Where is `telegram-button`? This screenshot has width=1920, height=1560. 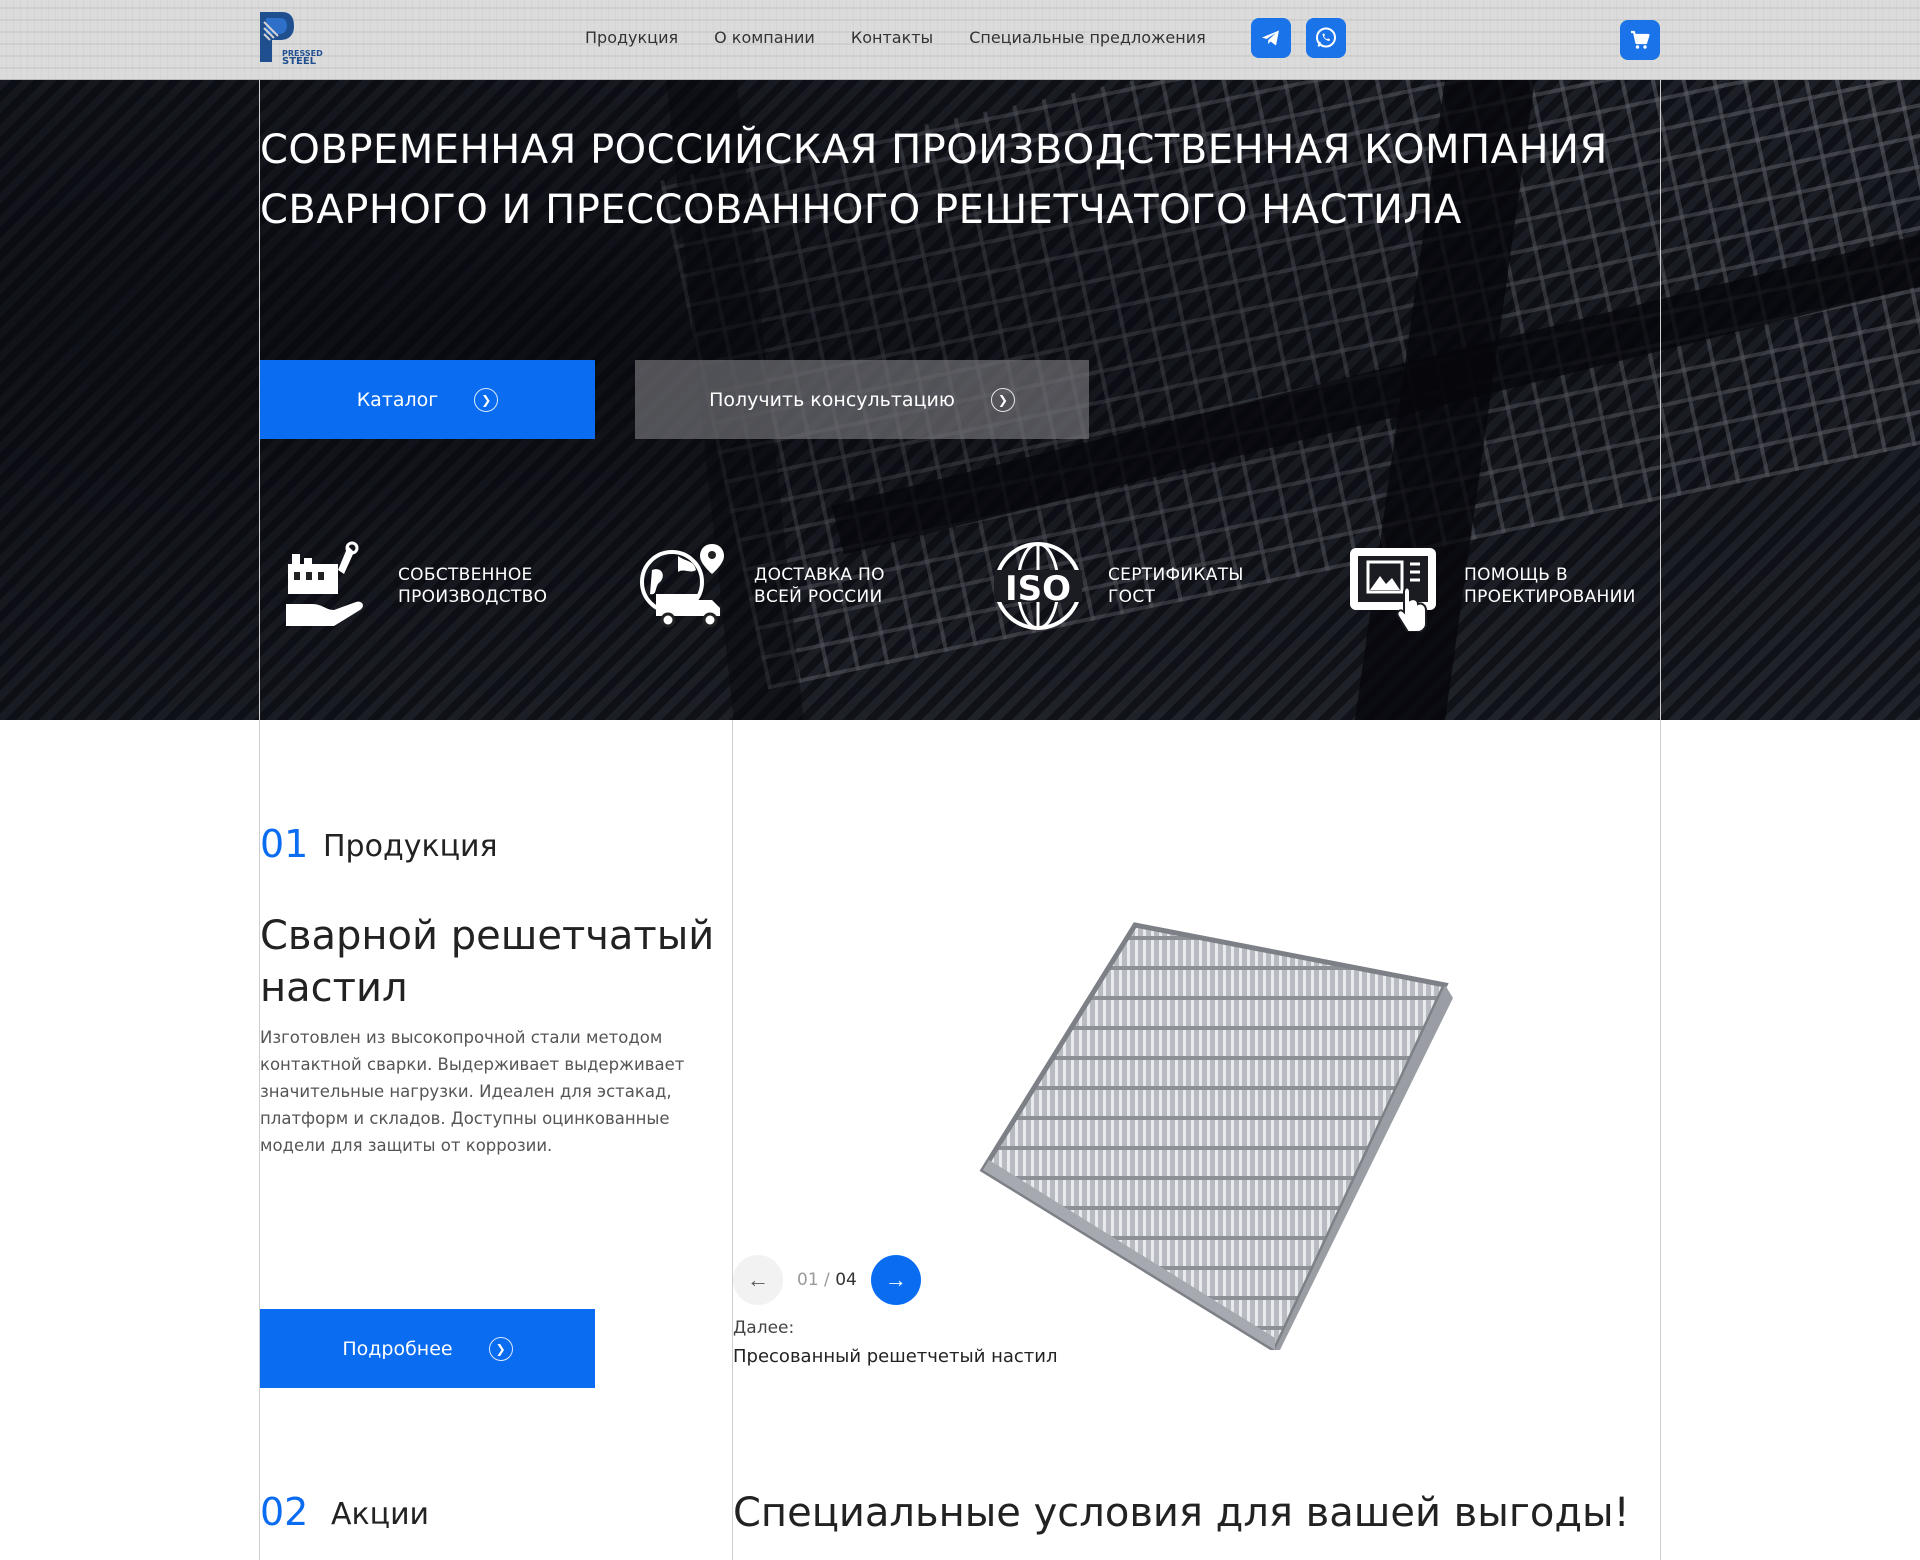 telegram-button is located at coordinates (1271, 38).